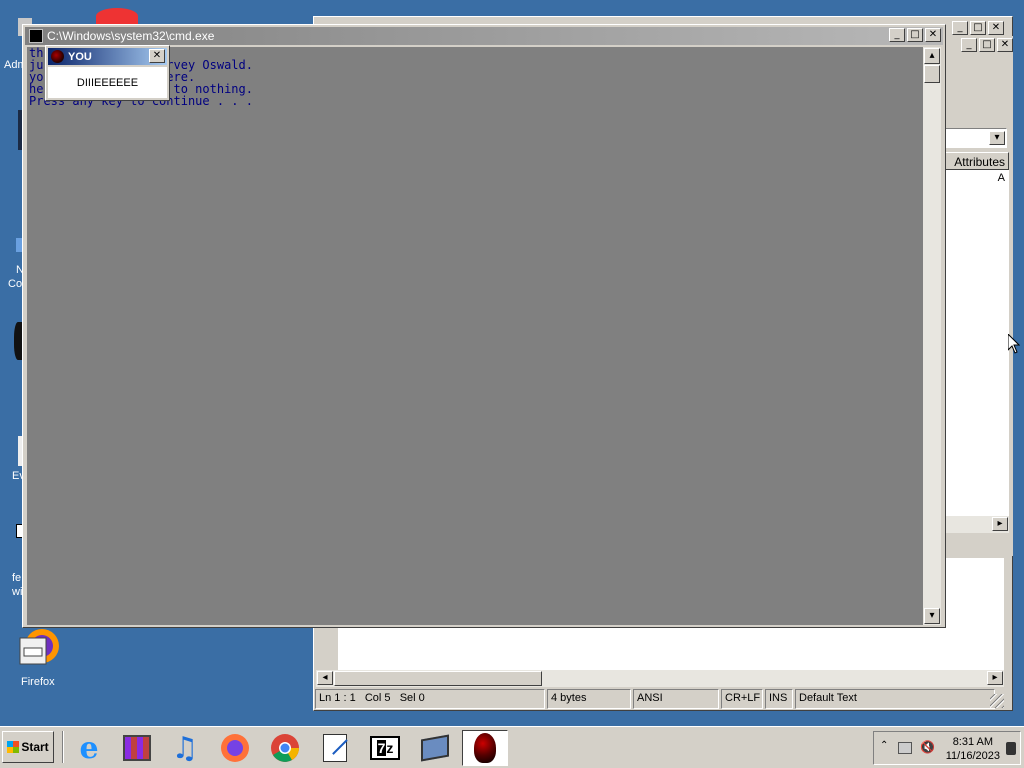  I want to click on winrar-icon, so click(137, 748).